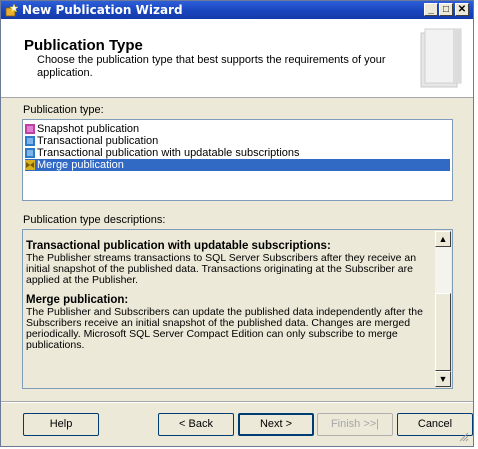 This screenshot has width=478, height=449. I want to click on button-separator, so click(237, 402).